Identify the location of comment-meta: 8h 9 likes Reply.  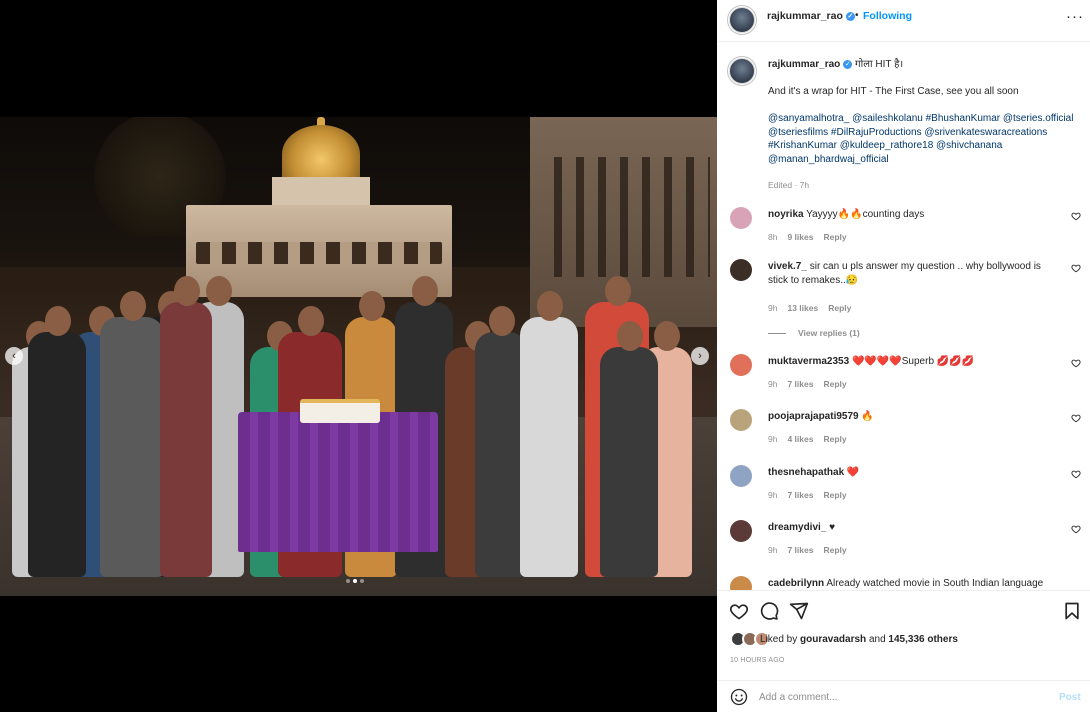
(812, 237).